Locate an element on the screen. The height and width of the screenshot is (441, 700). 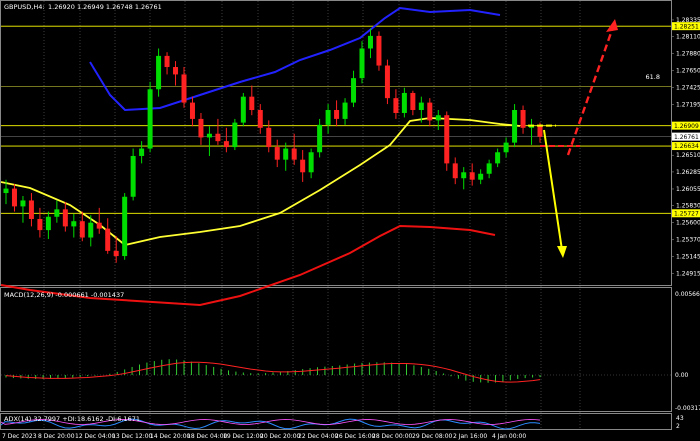
price-tick-label: 1.24915 is located at coordinates (688, 273).